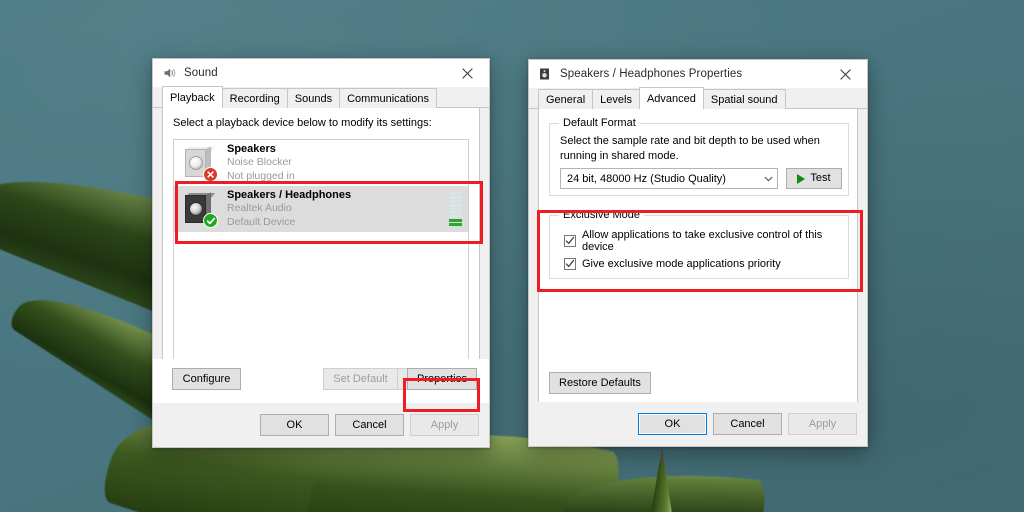  What do you see at coordinates (646, 178) in the screenshot?
I see `sample-rate-value: 24 bit, 48000 Hz (Studio Quality)` at bounding box center [646, 178].